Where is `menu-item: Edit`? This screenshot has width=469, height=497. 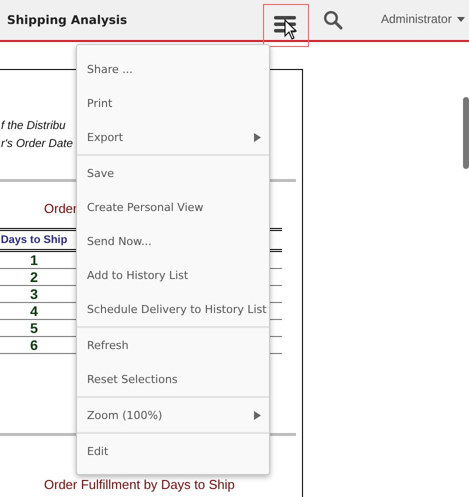
menu-item: Edit is located at coordinates (173, 451).